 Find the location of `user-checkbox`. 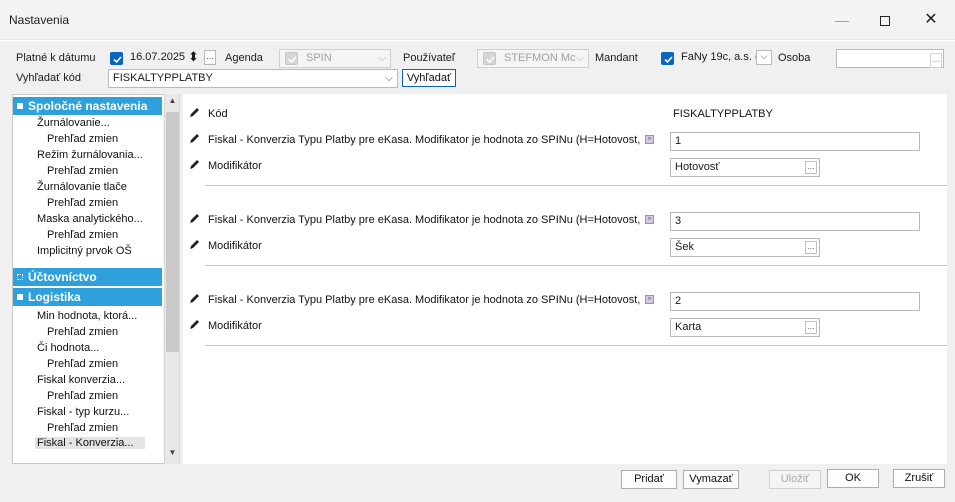

user-checkbox is located at coordinates (489, 58).